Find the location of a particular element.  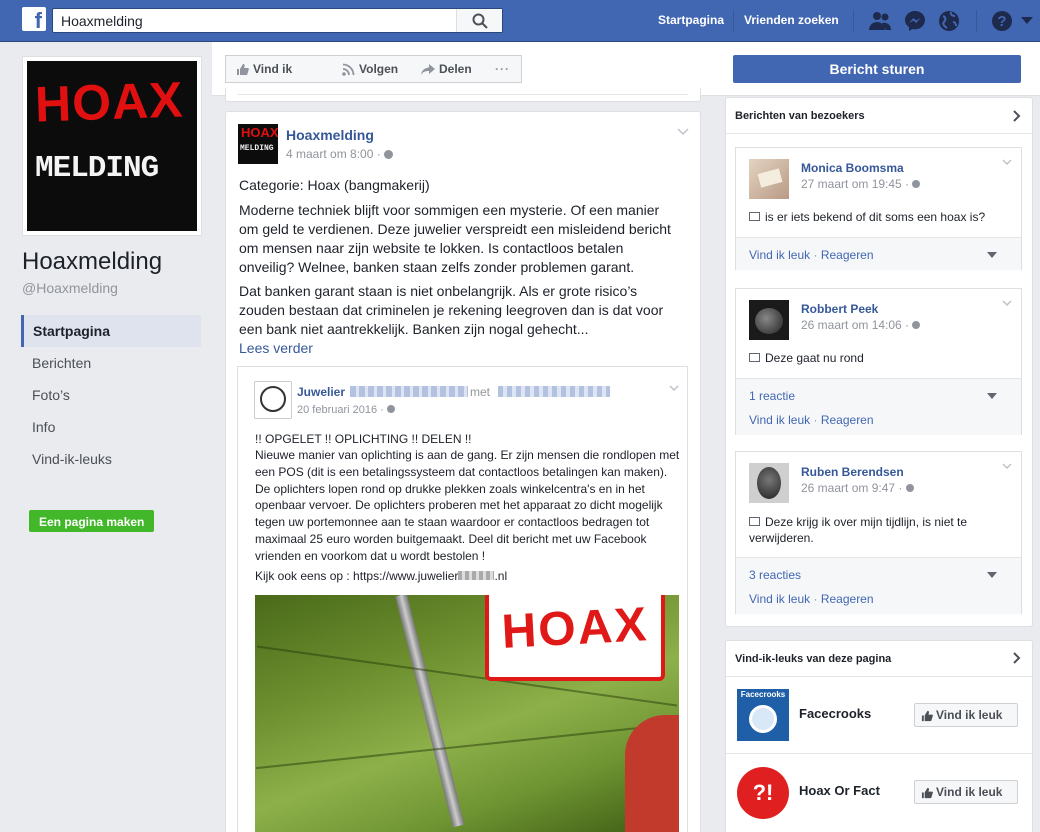

visitor-reactions-link: 1 reactie is located at coordinates (772, 396).